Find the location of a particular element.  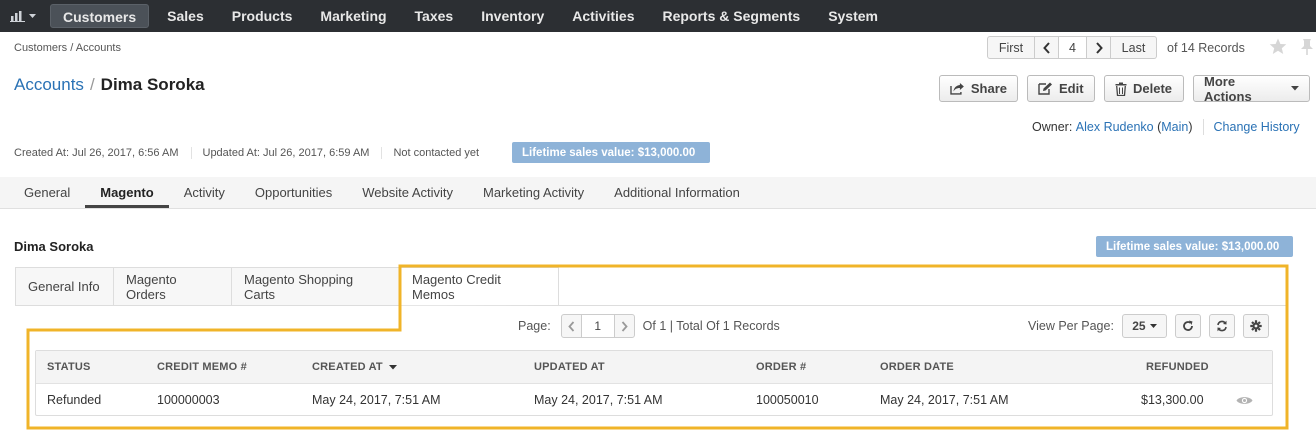

cell-created-at: May 24, 2017, 7:51 AM is located at coordinates (376, 400).